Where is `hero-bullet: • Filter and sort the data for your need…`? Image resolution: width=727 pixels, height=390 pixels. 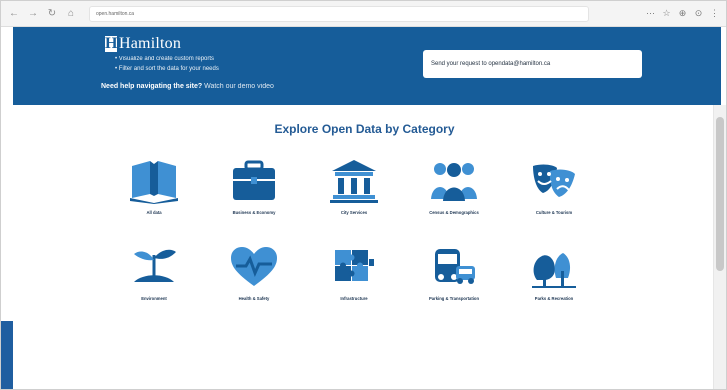
hero-bullet: • Filter and sort the data for your need… is located at coordinates (167, 69).